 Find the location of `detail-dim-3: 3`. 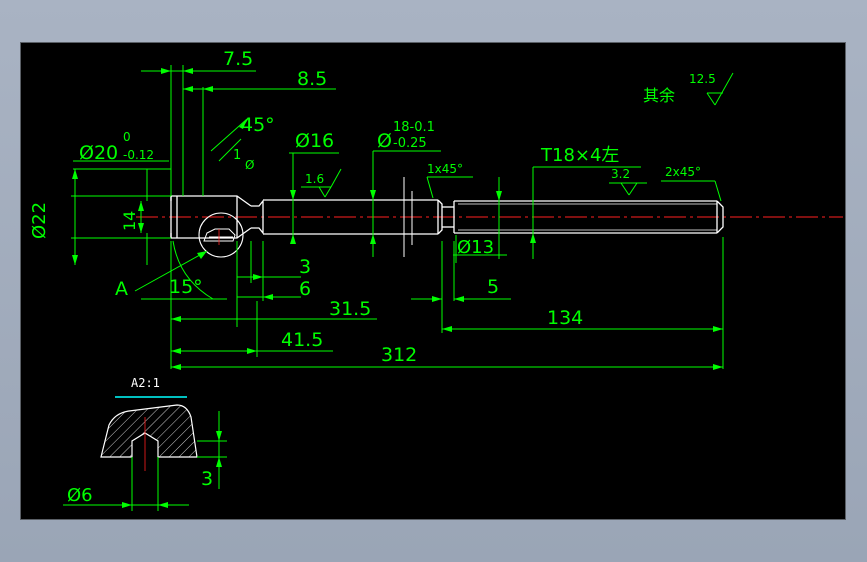

detail-dim-3: 3 is located at coordinates (207, 479).